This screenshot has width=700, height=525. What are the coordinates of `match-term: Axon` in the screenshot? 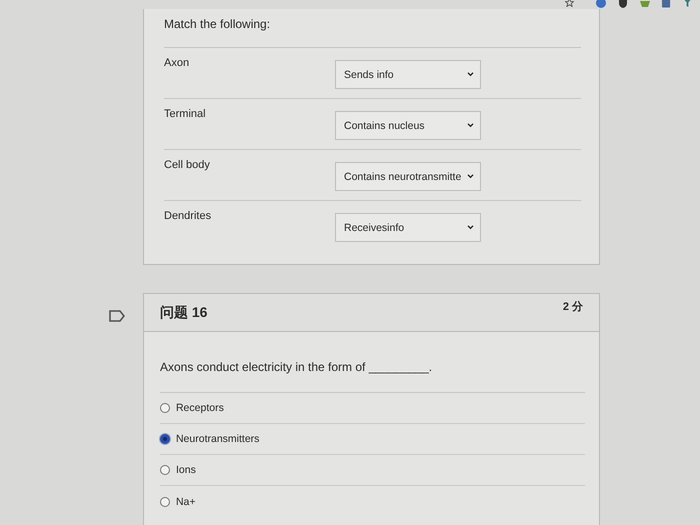 It's located at (177, 63).